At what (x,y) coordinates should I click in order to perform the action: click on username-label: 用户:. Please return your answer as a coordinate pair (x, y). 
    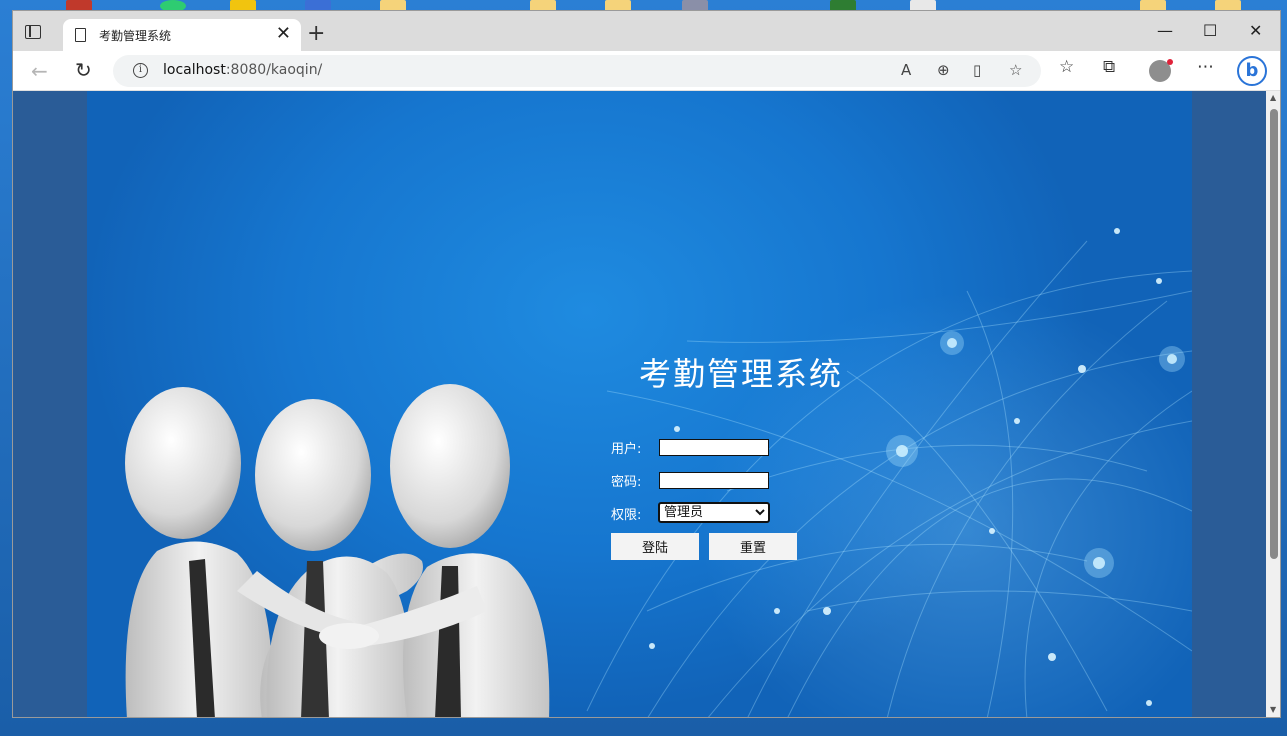
    Looking at the image, I should click on (626, 449).